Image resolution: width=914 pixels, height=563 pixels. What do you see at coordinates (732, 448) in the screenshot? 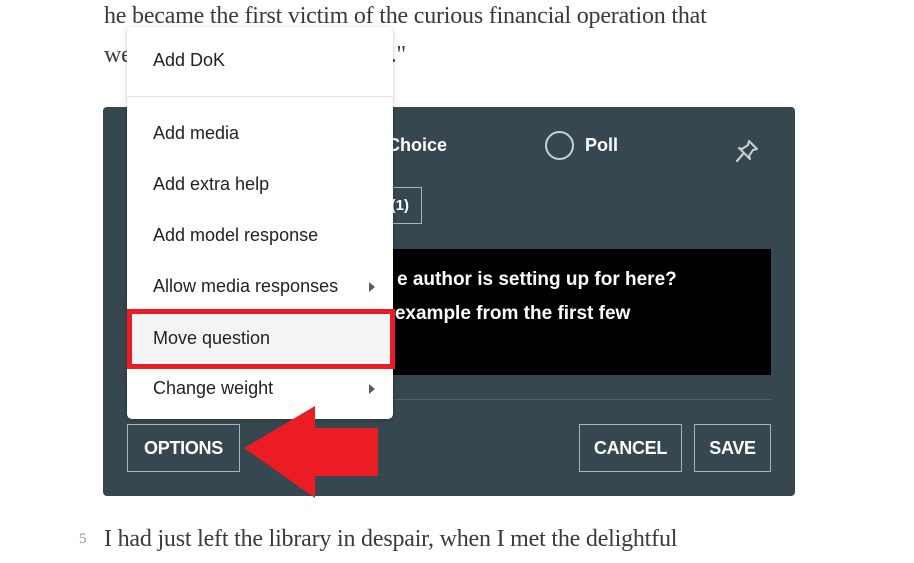
I see `save-button: SAVE` at bounding box center [732, 448].